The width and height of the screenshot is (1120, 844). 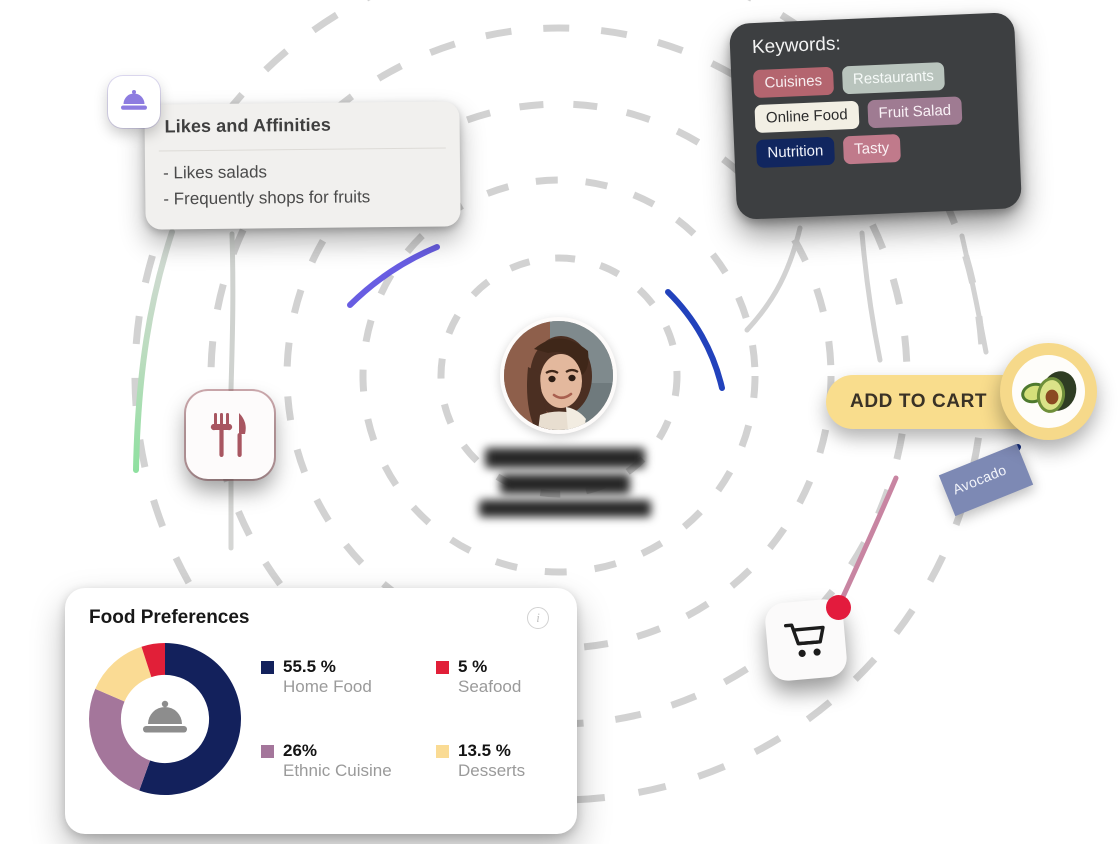 I want to click on avocado-badge-inner, so click(x=1048, y=391).